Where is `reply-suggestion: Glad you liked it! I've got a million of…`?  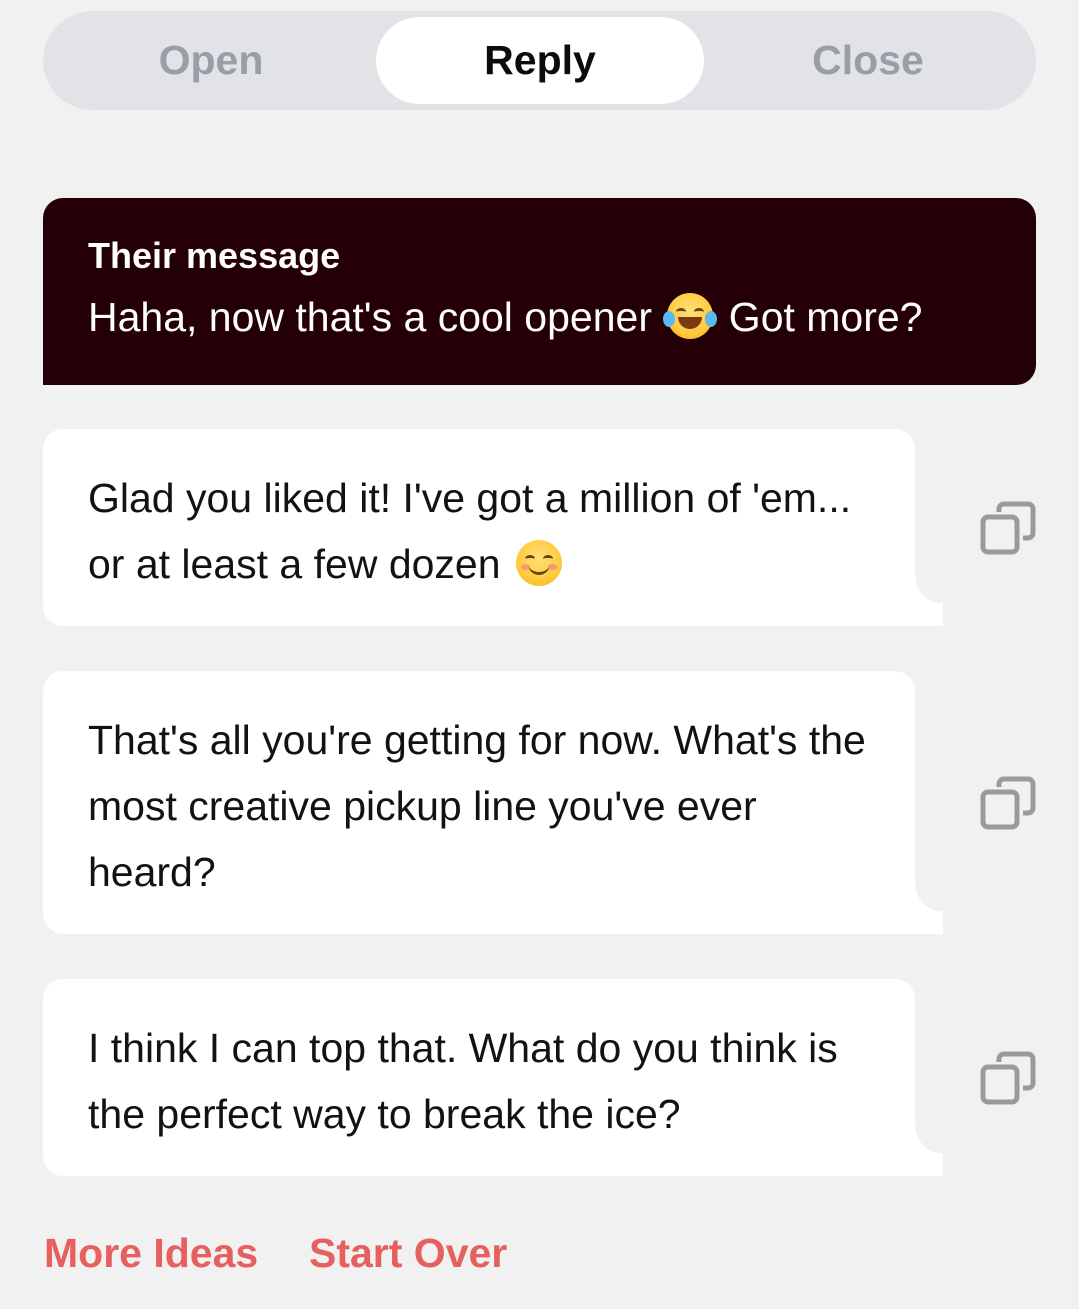 reply-suggestion: Glad you liked it! I've got a million of… is located at coordinates (493, 527).